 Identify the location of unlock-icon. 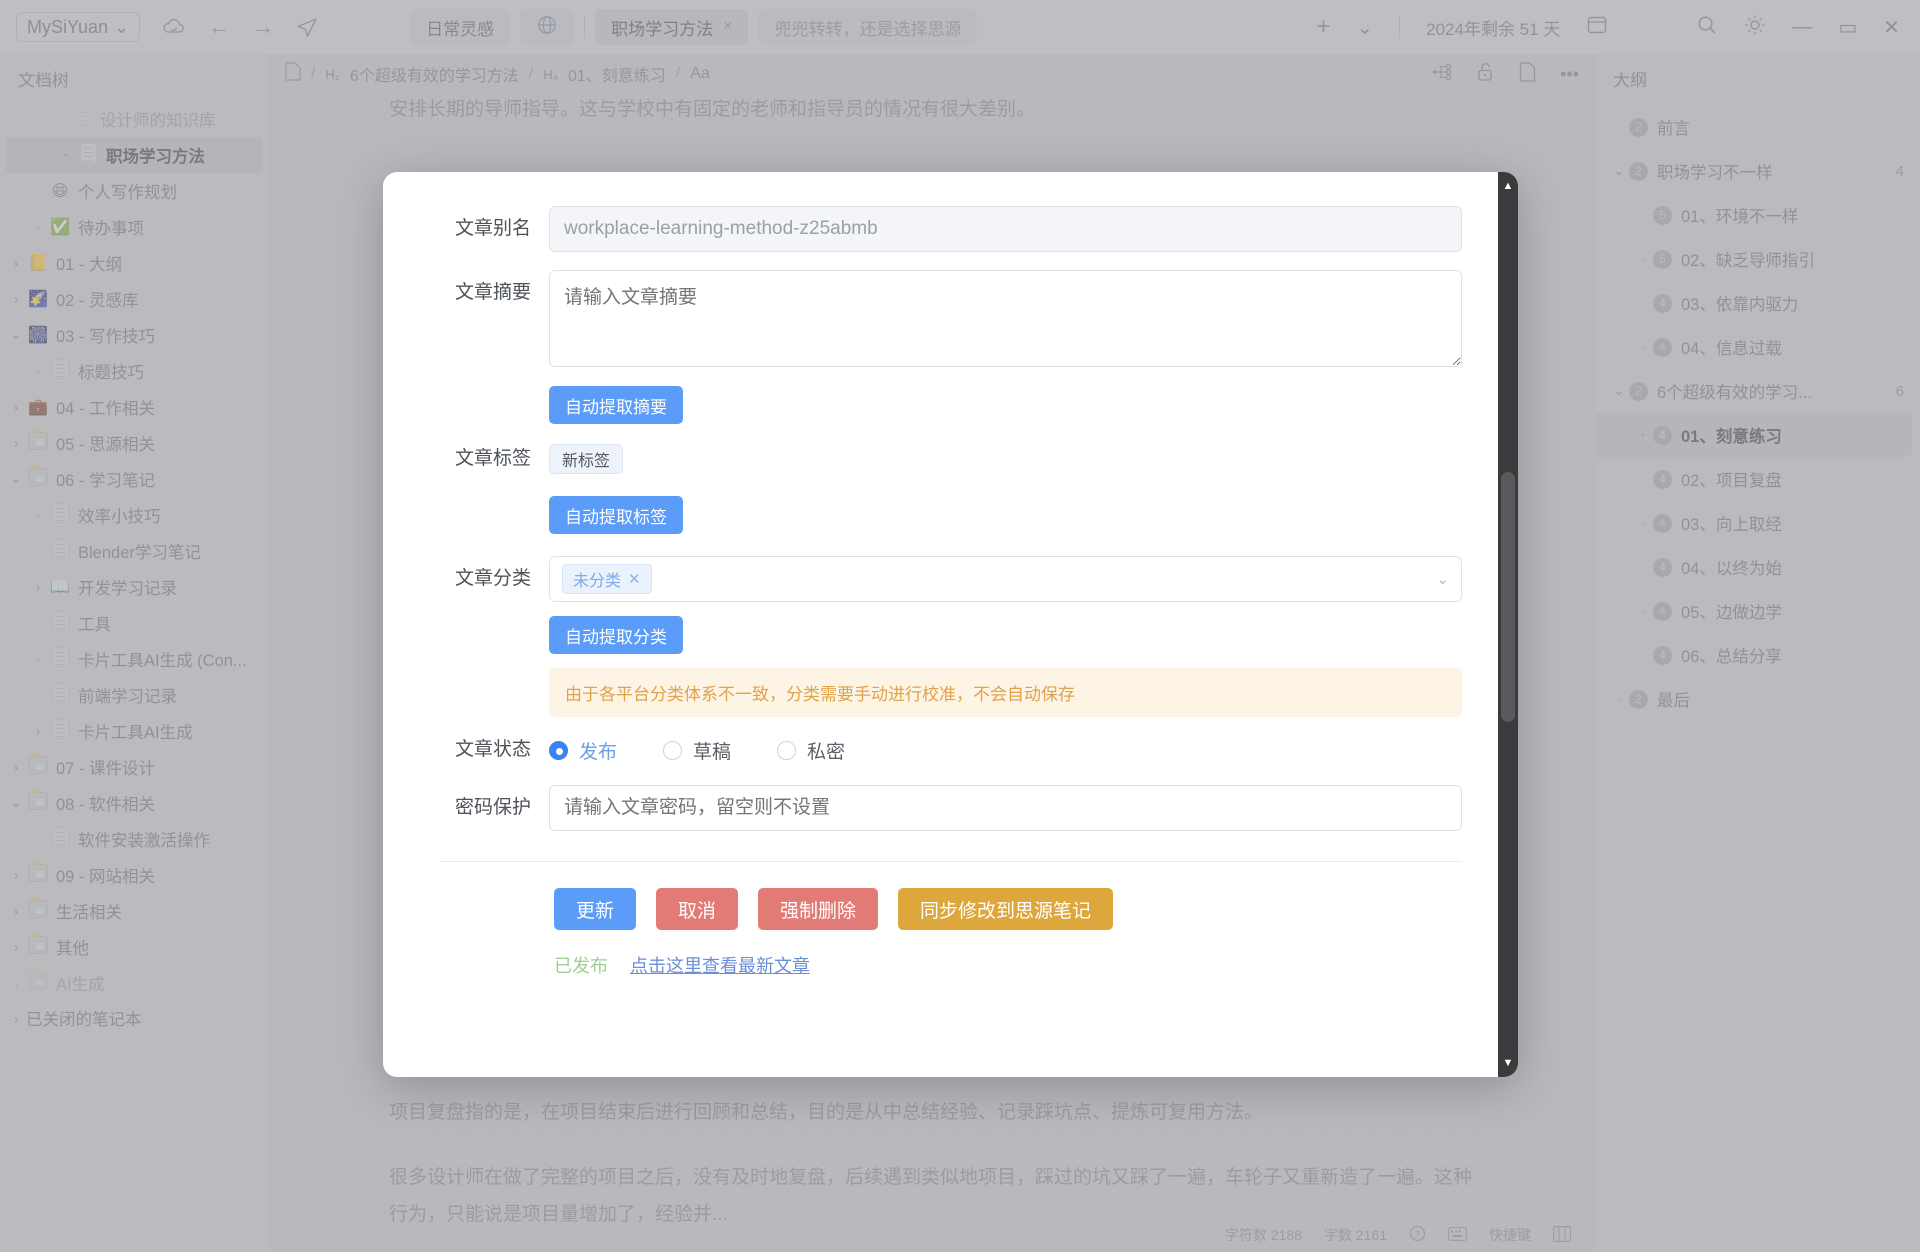
(1485, 74).